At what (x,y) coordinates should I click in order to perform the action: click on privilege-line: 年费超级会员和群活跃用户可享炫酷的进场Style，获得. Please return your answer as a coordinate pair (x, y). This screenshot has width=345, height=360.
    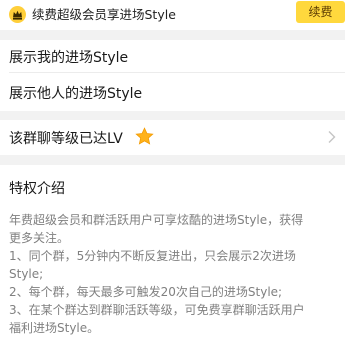
    Looking at the image, I should click on (156, 220).